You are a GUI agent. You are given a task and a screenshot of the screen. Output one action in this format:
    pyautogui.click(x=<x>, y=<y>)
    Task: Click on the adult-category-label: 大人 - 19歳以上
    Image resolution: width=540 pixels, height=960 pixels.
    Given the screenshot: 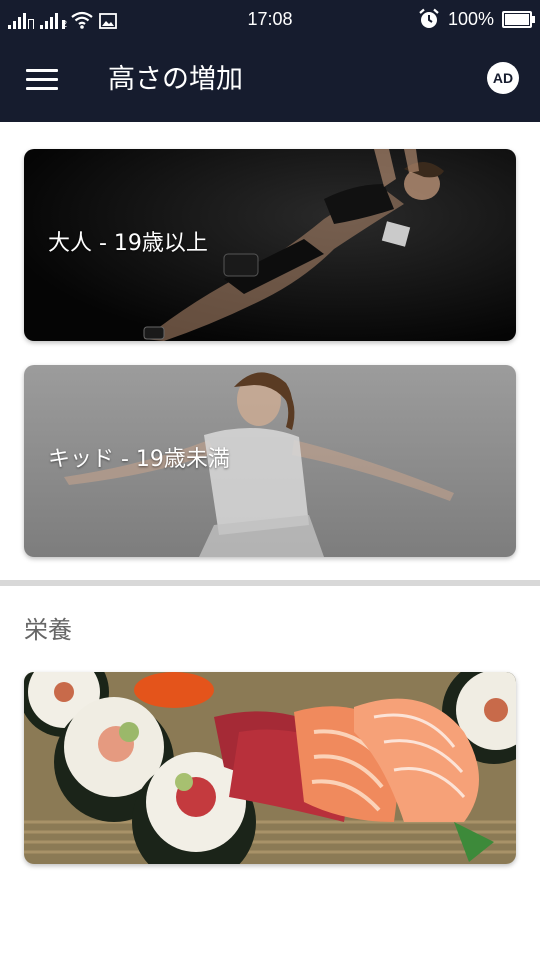 What is the action you would take?
    pyautogui.click(x=128, y=243)
    